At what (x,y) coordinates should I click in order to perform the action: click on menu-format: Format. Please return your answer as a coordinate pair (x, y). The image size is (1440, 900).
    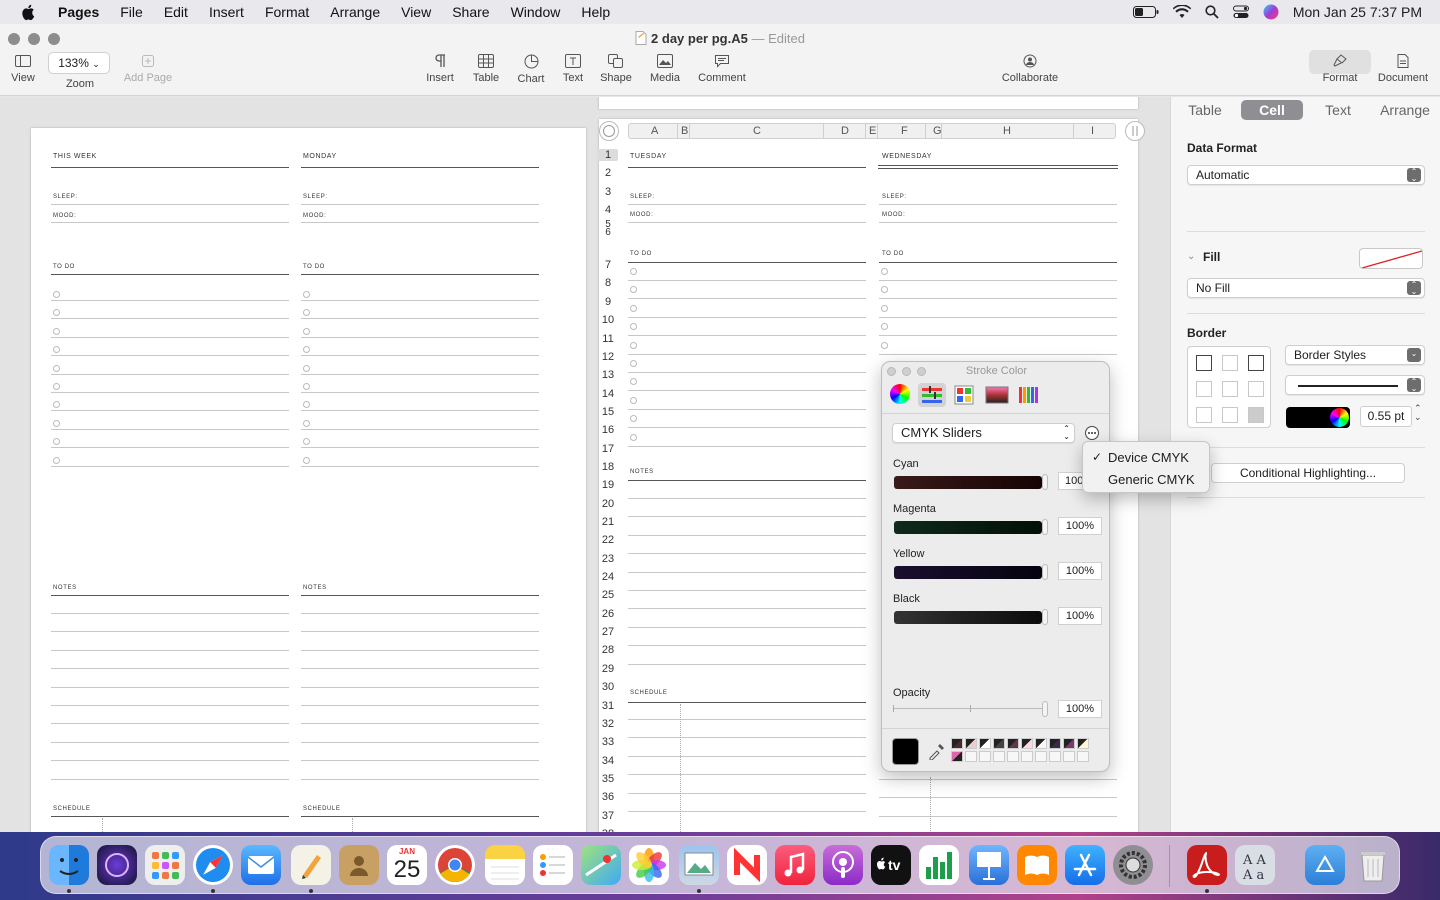
    Looking at the image, I should click on (287, 12).